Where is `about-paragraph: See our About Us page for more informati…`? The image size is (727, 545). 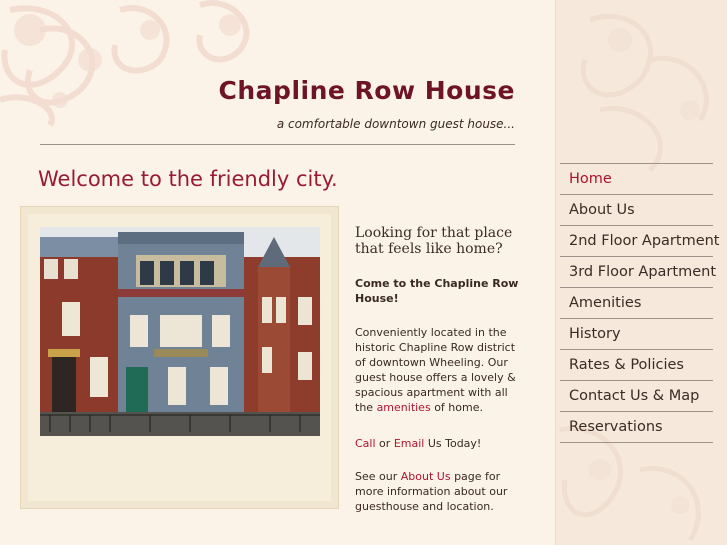 about-paragraph: See our About Us page for more informati… is located at coordinates (440, 491).